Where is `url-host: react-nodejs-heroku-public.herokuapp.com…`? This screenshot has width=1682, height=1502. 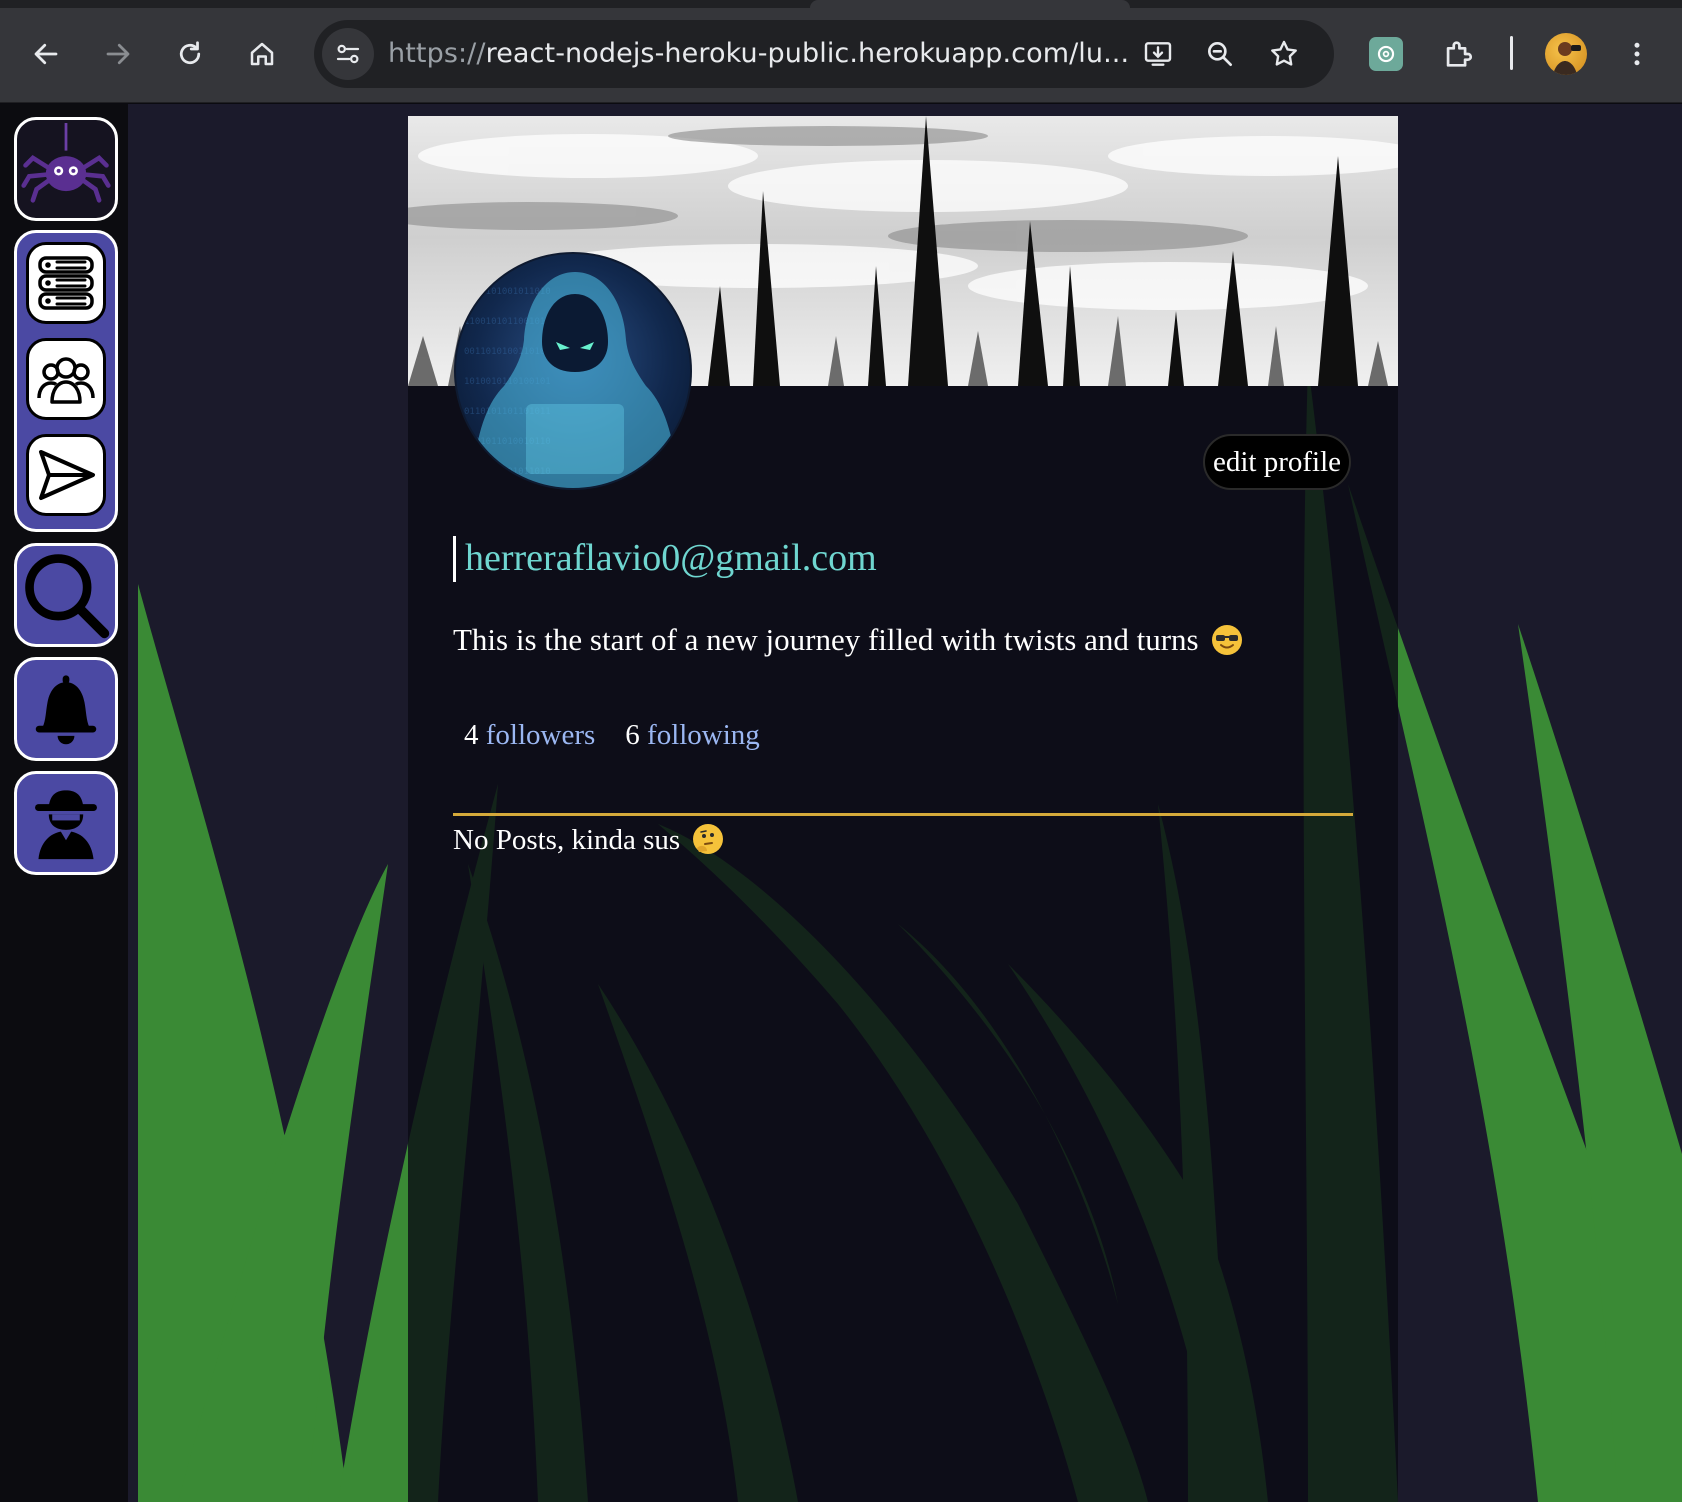
url-host: react-nodejs-heroku-public.herokuapp.com… is located at coordinates (807, 53).